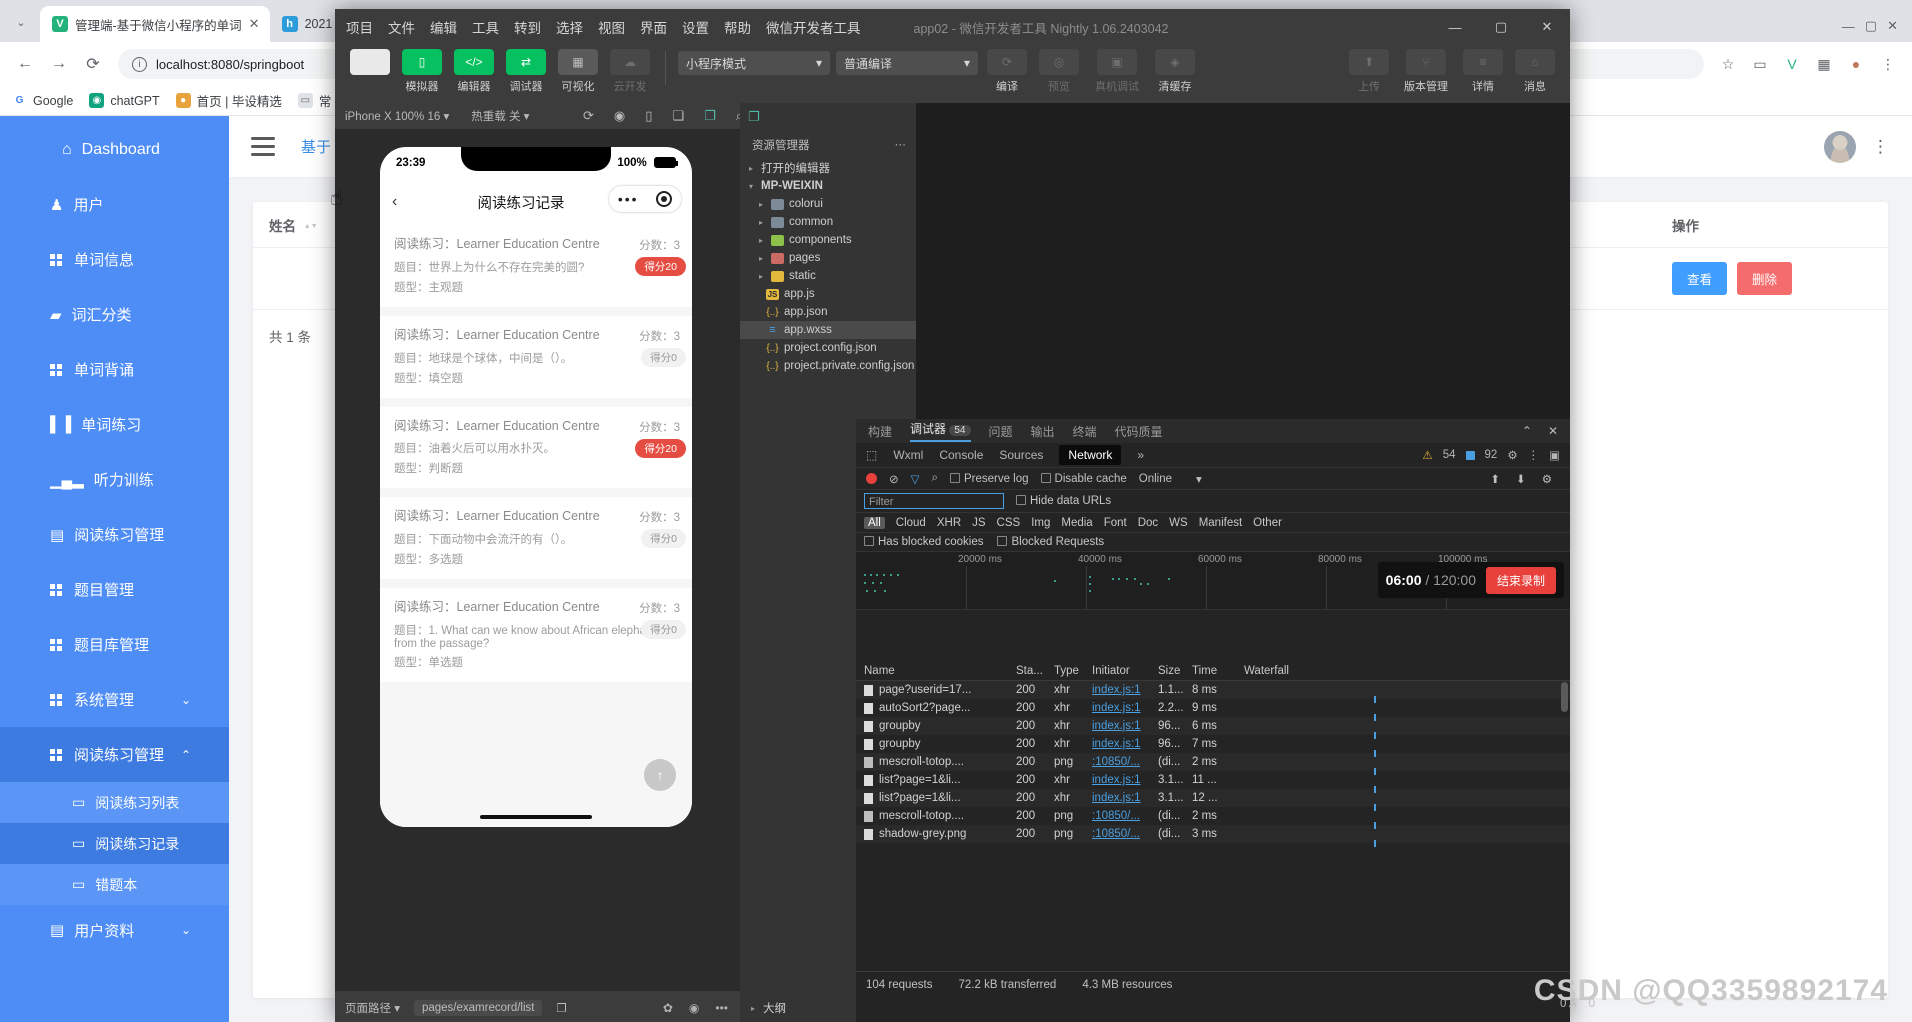 This screenshot has width=1912, height=1022. Describe the element at coordinates (1534, 455) in the screenshot. I see `kebab-icon: ⋮` at that location.